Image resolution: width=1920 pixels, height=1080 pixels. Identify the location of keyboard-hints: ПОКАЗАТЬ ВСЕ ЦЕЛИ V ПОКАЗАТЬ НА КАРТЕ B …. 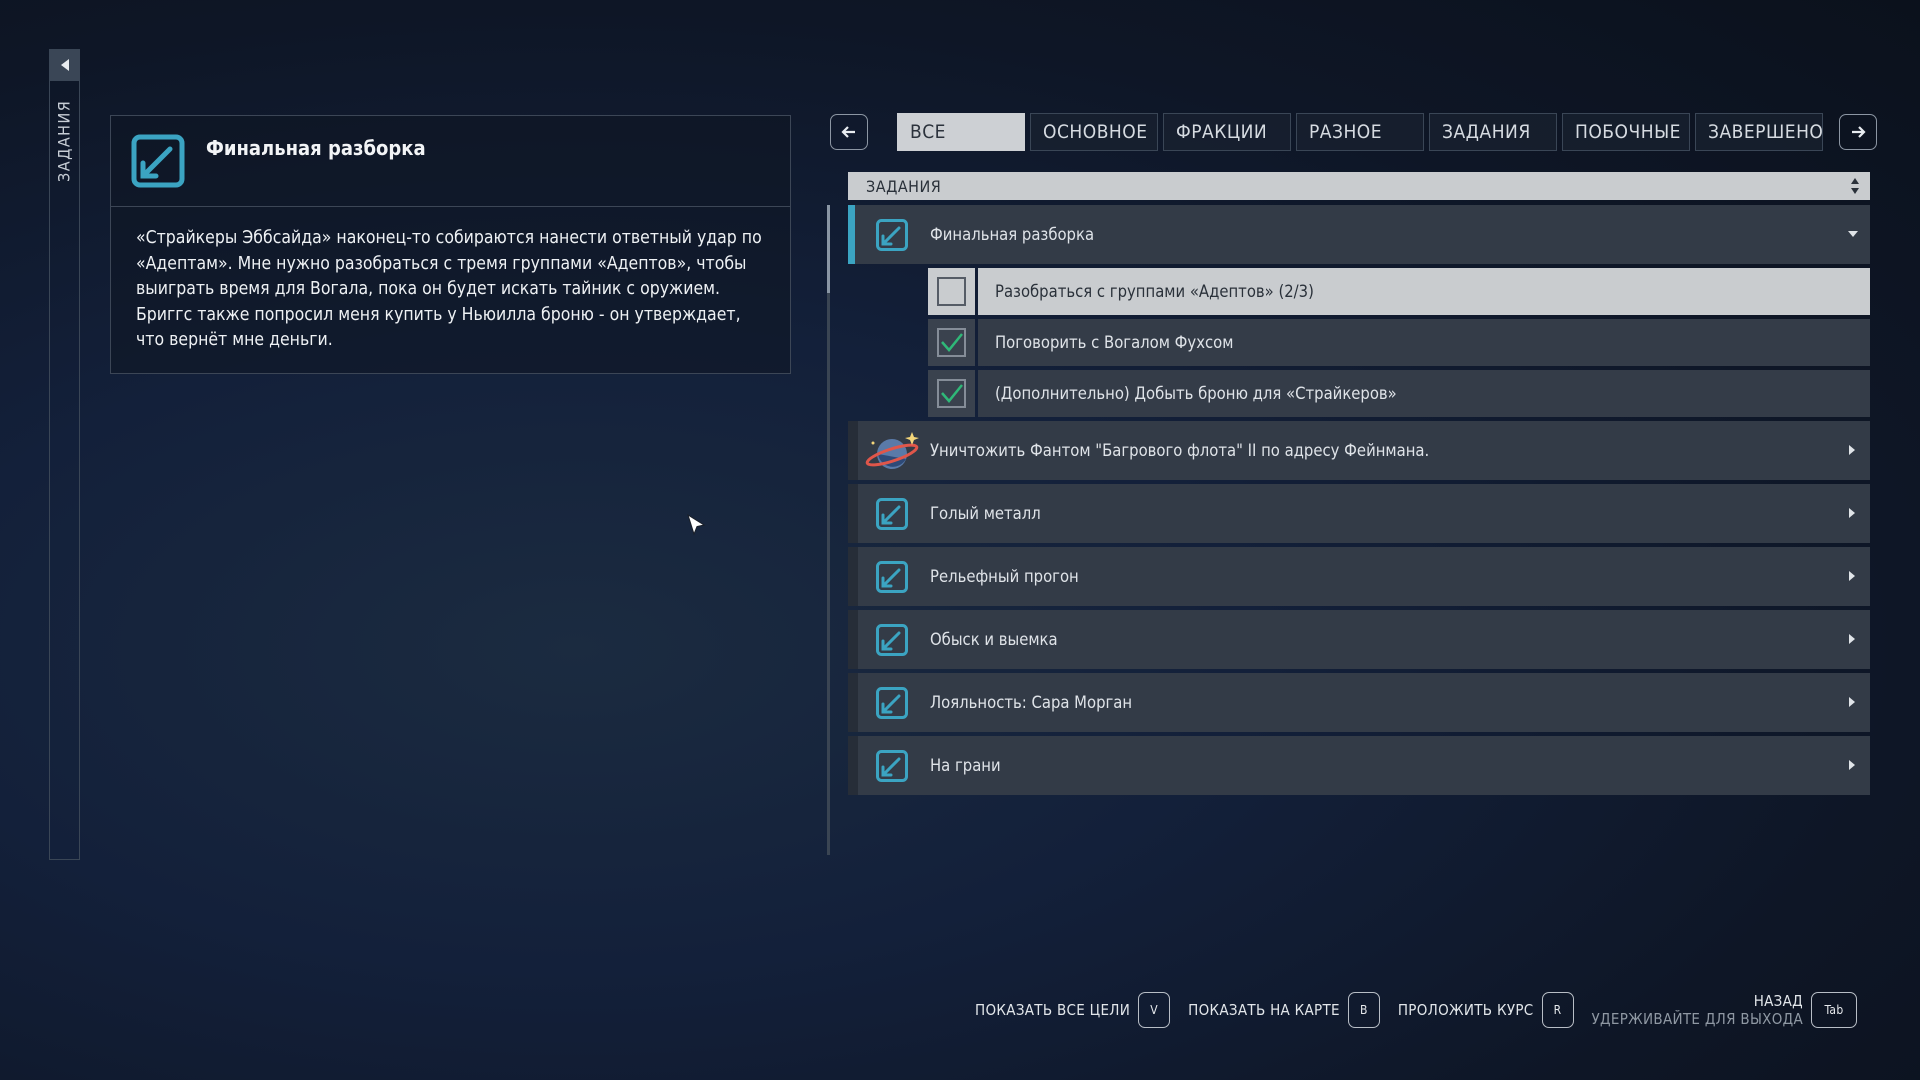
(1416, 1010).